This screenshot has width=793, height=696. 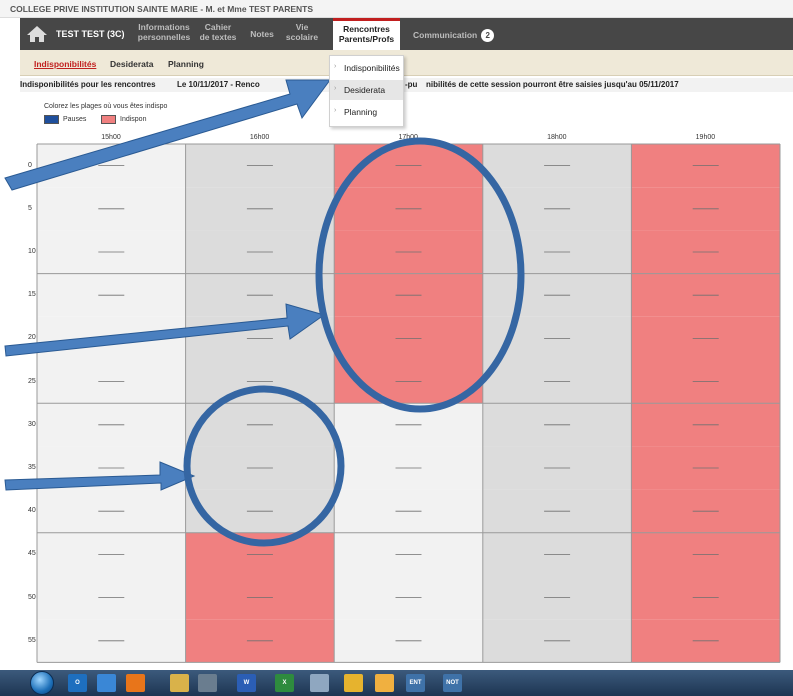 What do you see at coordinates (411, 84) in the screenshot?
I see `session-select-suffix: -pu` at bounding box center [411, 84].